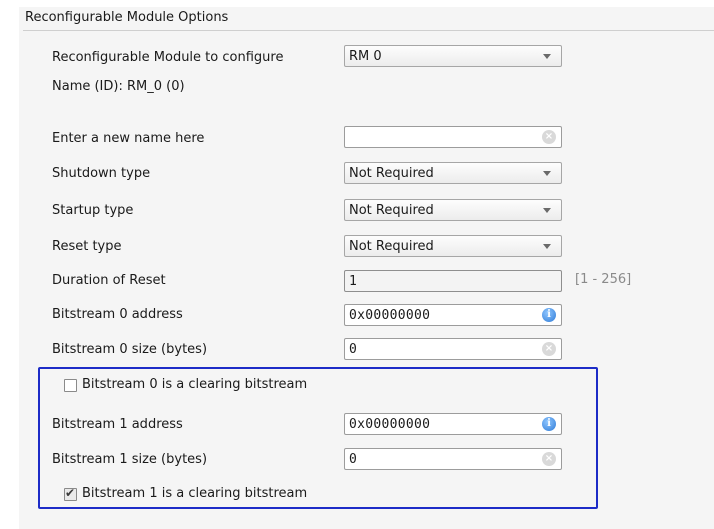 This screenshot has height=529, width=714. What do you see at coordinates (130, 459) in the screenshot?
I see `bs1-size-label: Bitstream 1 size (bytes)` at bounding box center [130, 459].